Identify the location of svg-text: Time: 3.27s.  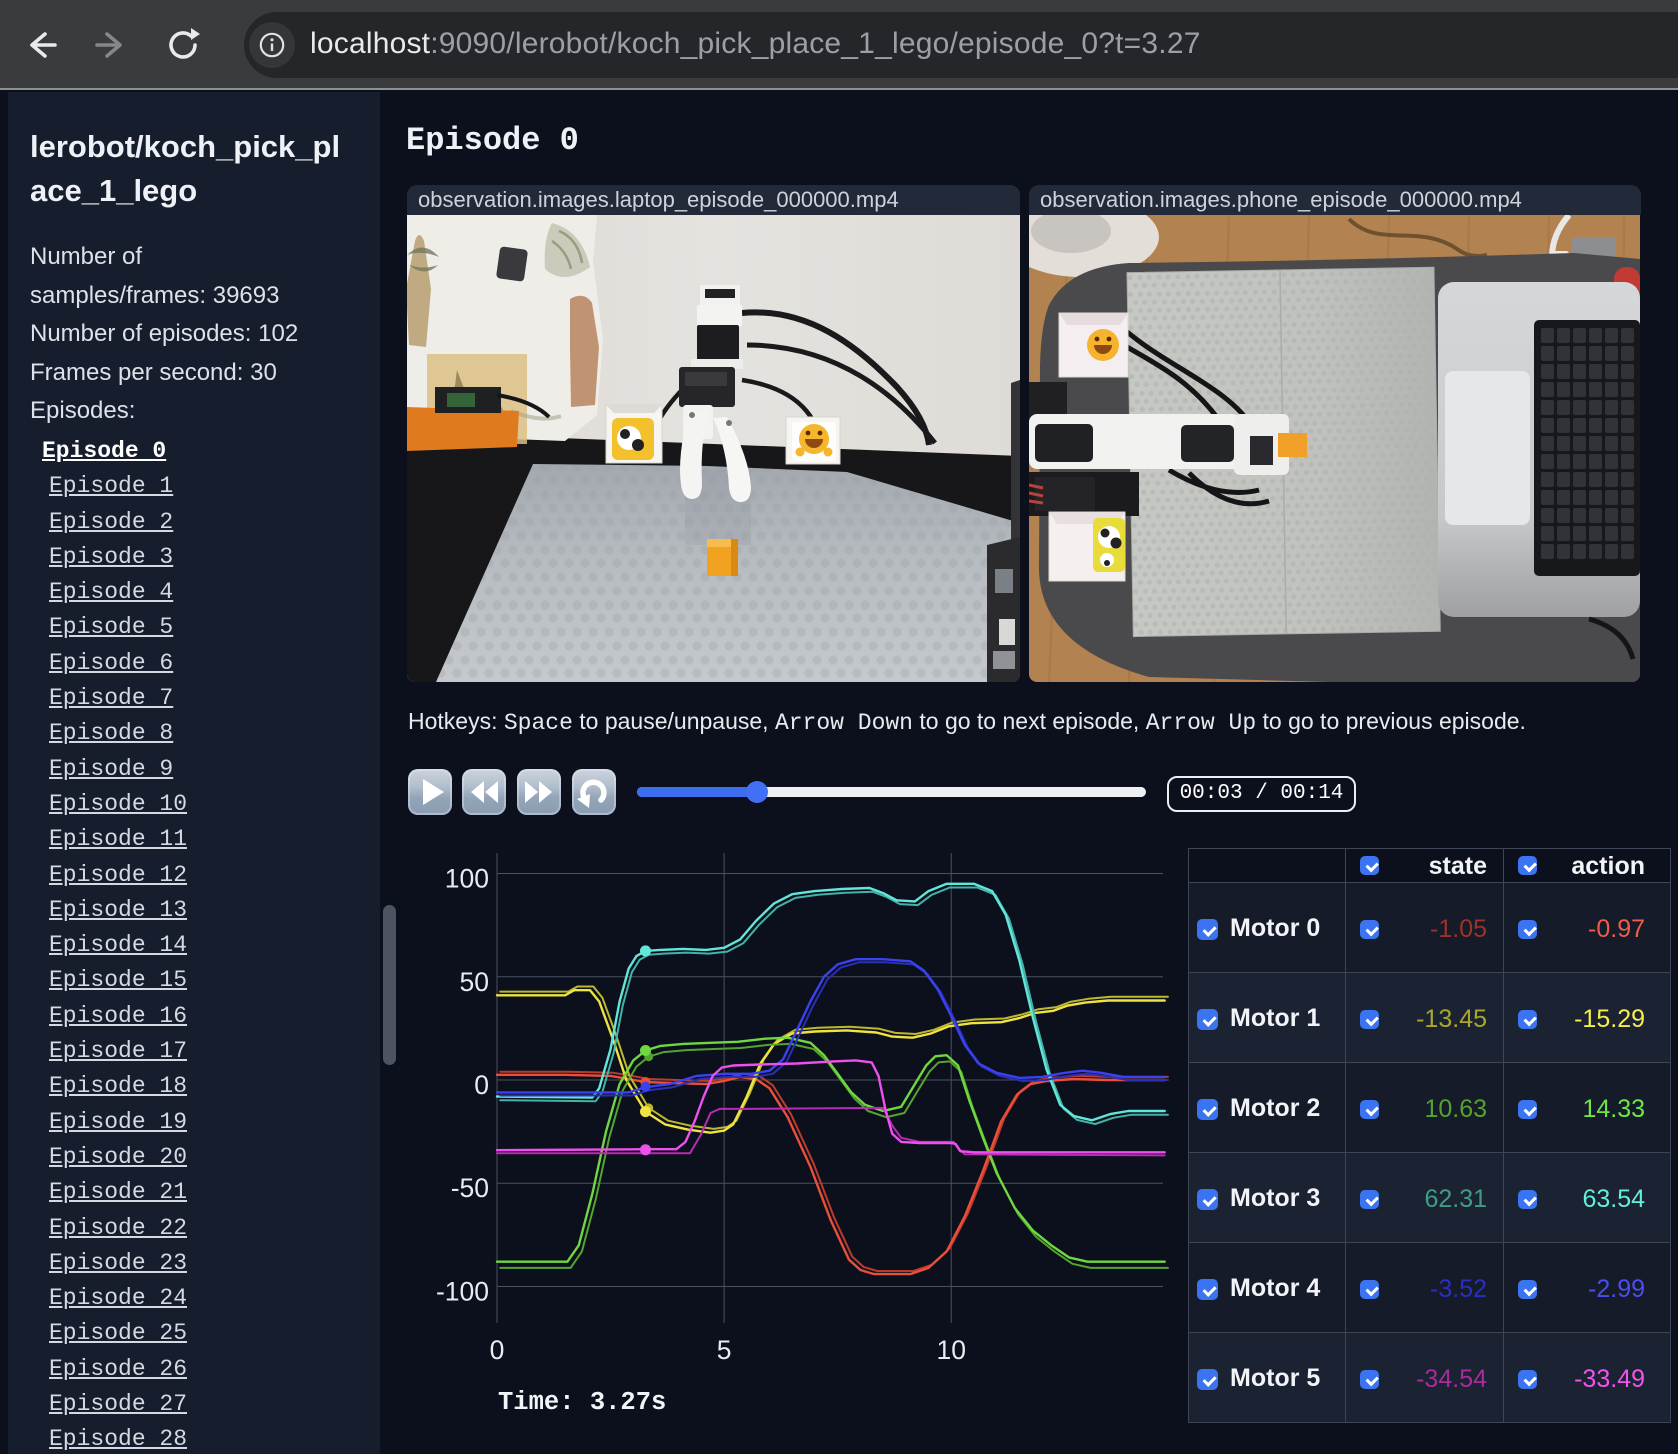
(582, 1402).